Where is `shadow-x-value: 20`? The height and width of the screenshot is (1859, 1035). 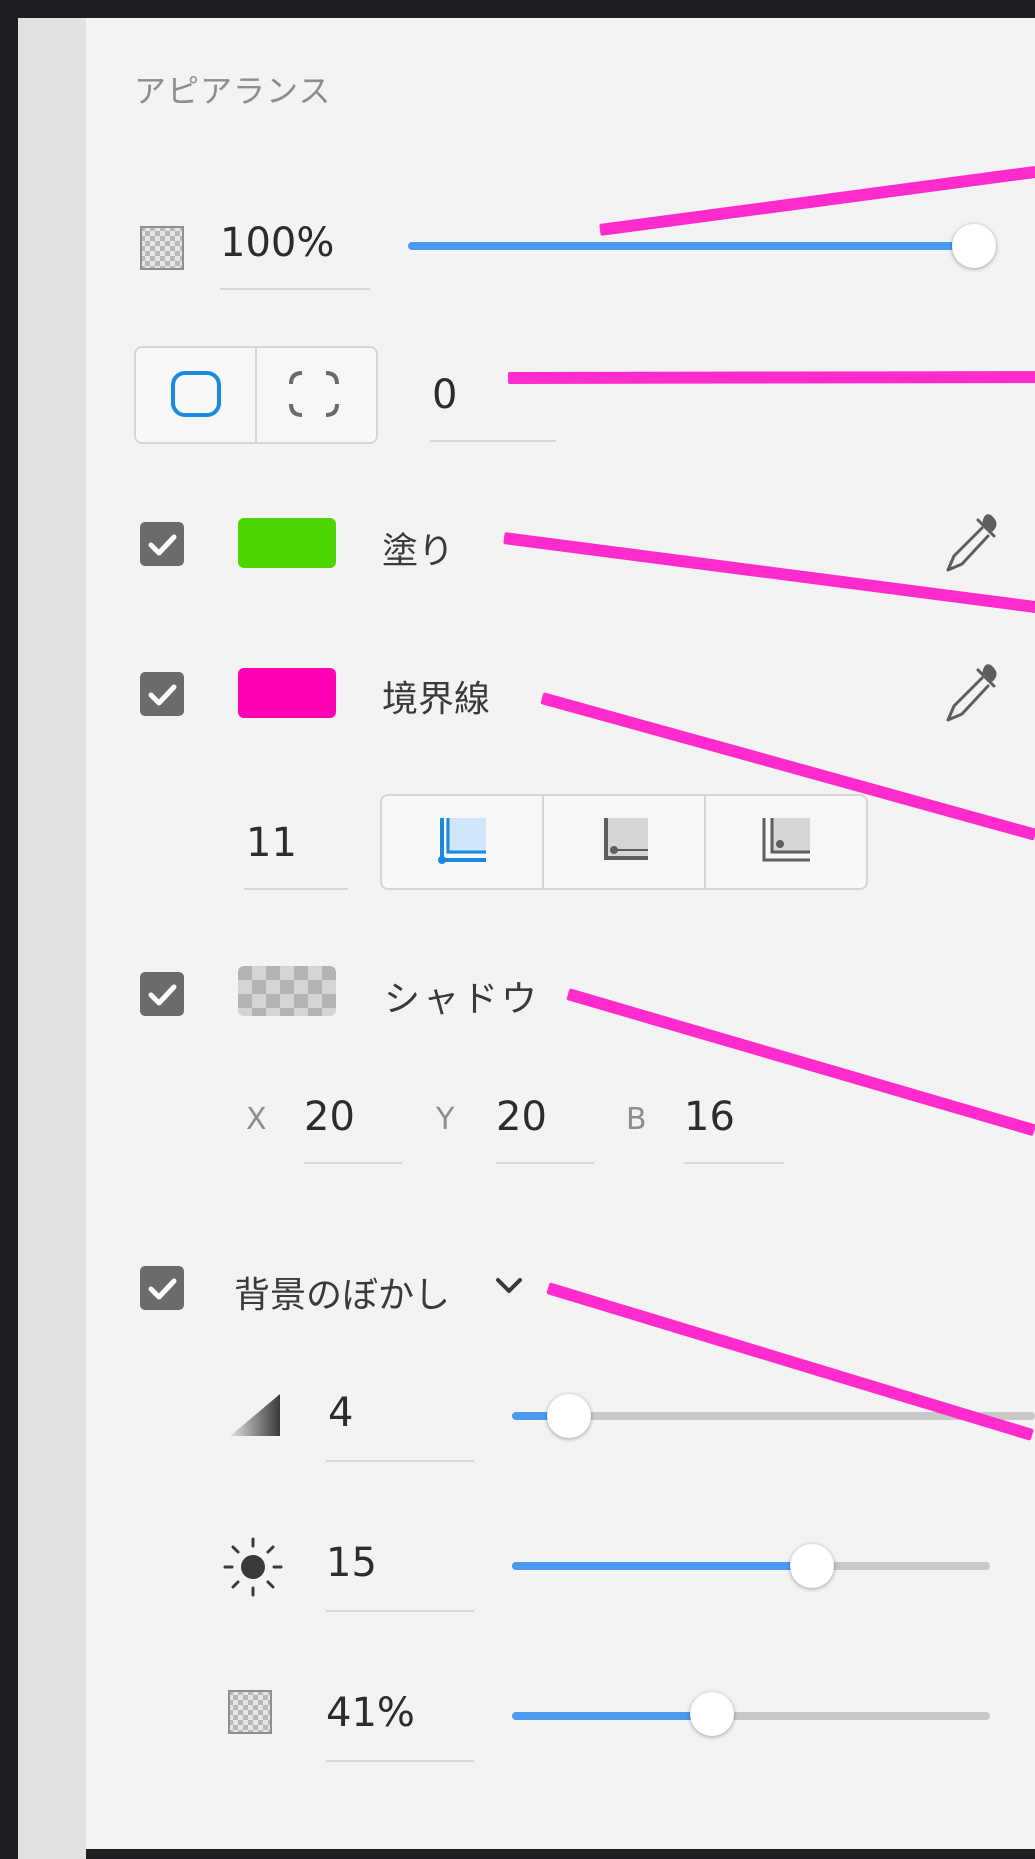 shadow-x-value: 20 is located at coordinates (329, 1117).